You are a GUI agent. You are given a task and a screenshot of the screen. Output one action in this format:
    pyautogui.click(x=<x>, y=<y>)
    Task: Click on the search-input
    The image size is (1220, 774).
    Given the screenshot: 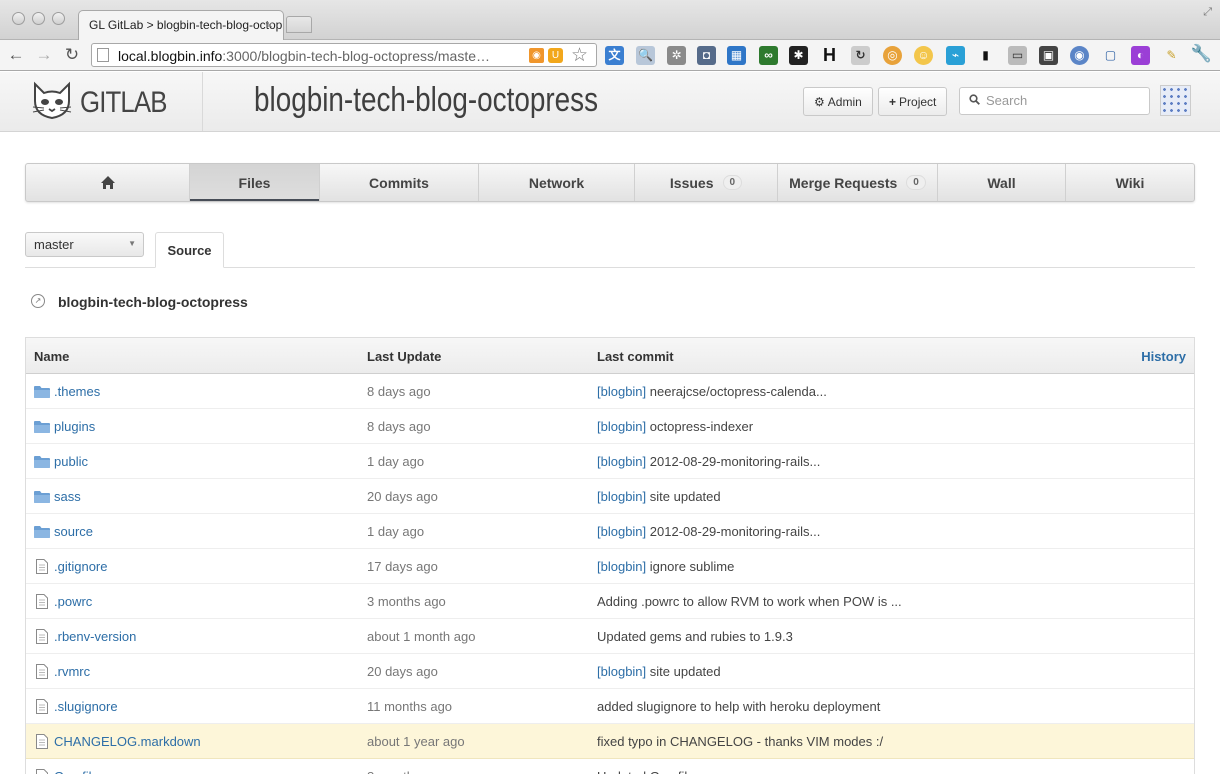 What is the action you would take?
    pyautogui.click(x=1061, y=100)
    